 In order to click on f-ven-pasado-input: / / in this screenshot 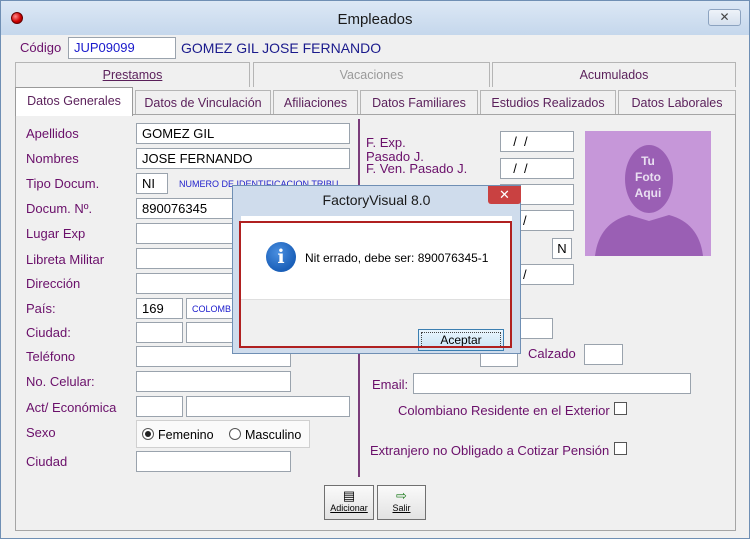, I will do `click(537, 168)`.